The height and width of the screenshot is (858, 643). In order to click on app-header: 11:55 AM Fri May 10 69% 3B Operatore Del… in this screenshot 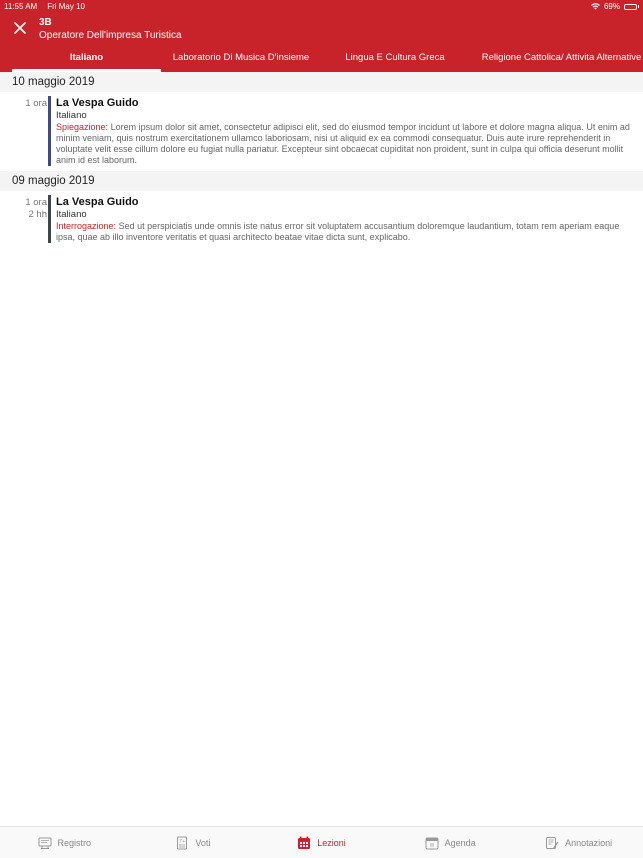, I will do `click(321, 36)`.